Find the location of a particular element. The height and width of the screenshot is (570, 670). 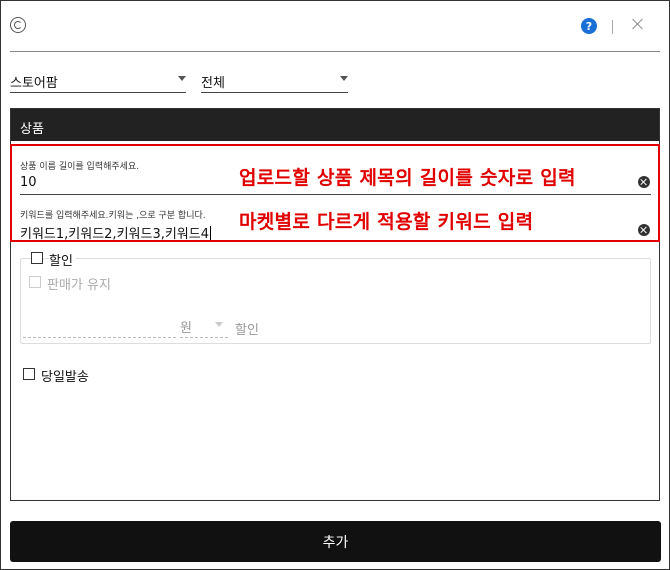

scope-select-value: 전체 is located at coordinates (213, 83).